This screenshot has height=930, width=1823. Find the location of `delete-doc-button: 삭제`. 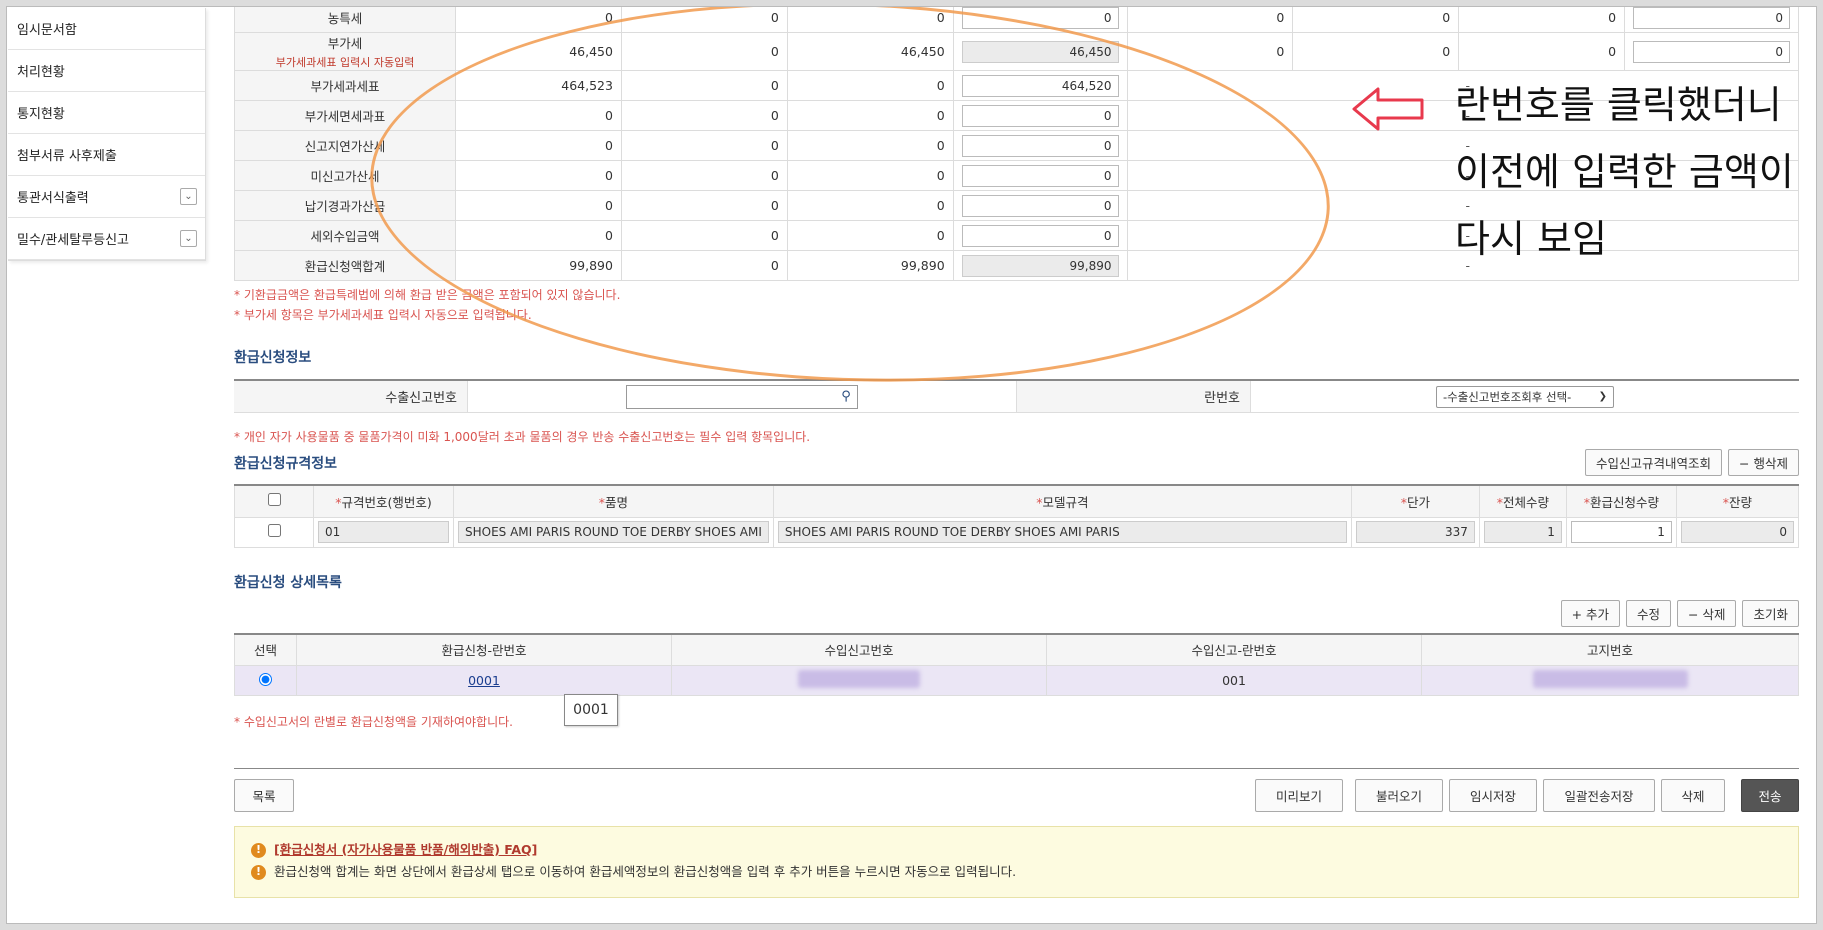

delete-doc-button: 삭제 is located at coordinates (1693, 795).